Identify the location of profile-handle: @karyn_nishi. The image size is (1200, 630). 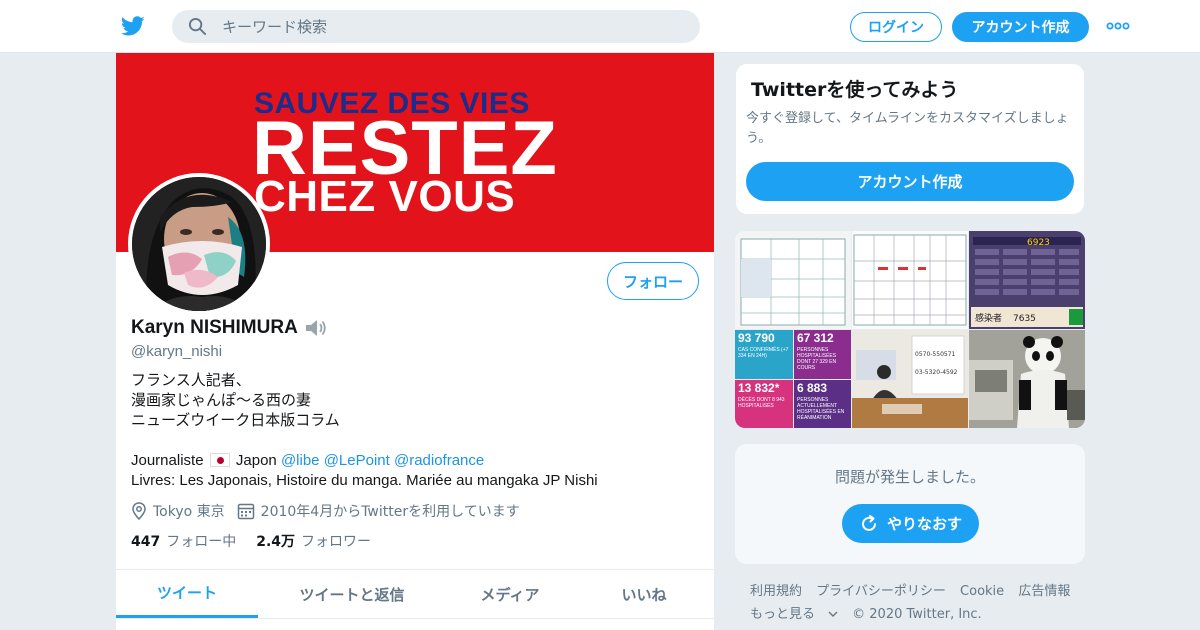
(177, 351).